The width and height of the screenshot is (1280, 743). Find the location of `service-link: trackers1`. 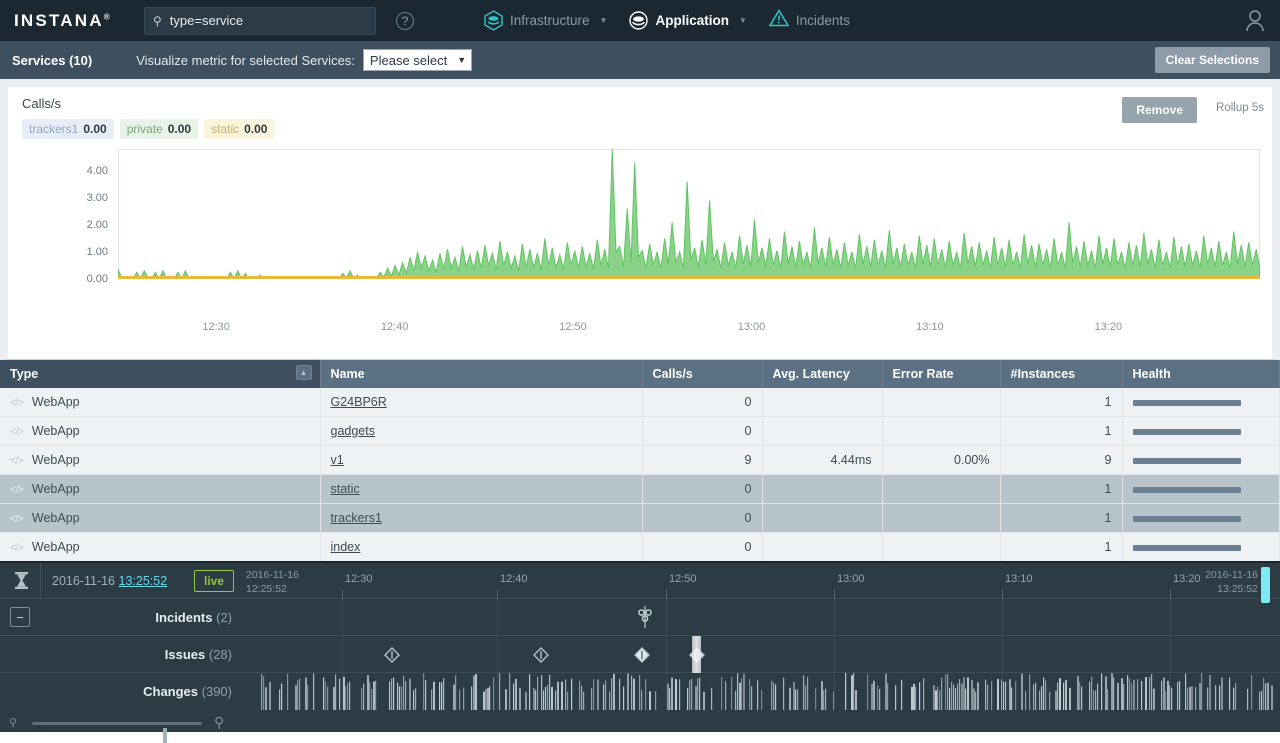

service-link: trackers1 is located at coordinates (356, 518).